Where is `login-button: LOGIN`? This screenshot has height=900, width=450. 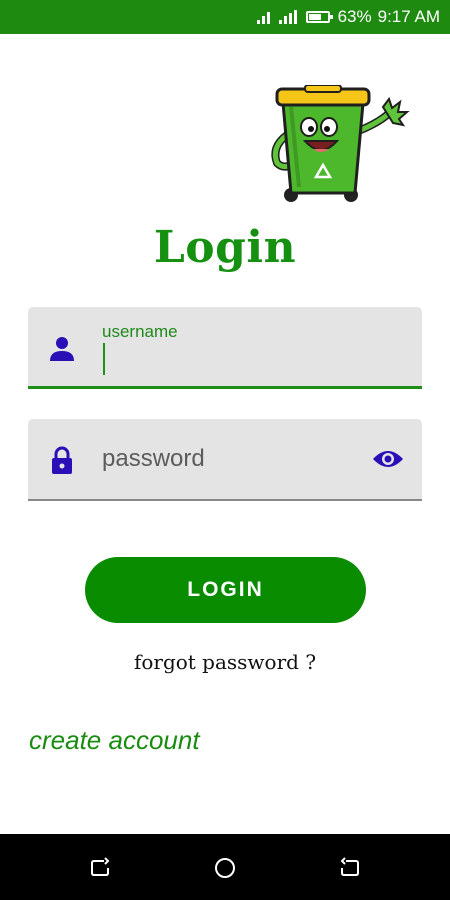 login-button: LOGIN is located at coordinates (225, 590).